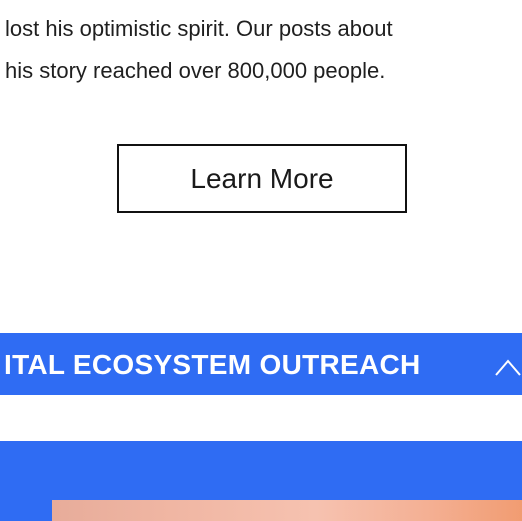  I want to click on chevron-up-icon, so click(507, 366).